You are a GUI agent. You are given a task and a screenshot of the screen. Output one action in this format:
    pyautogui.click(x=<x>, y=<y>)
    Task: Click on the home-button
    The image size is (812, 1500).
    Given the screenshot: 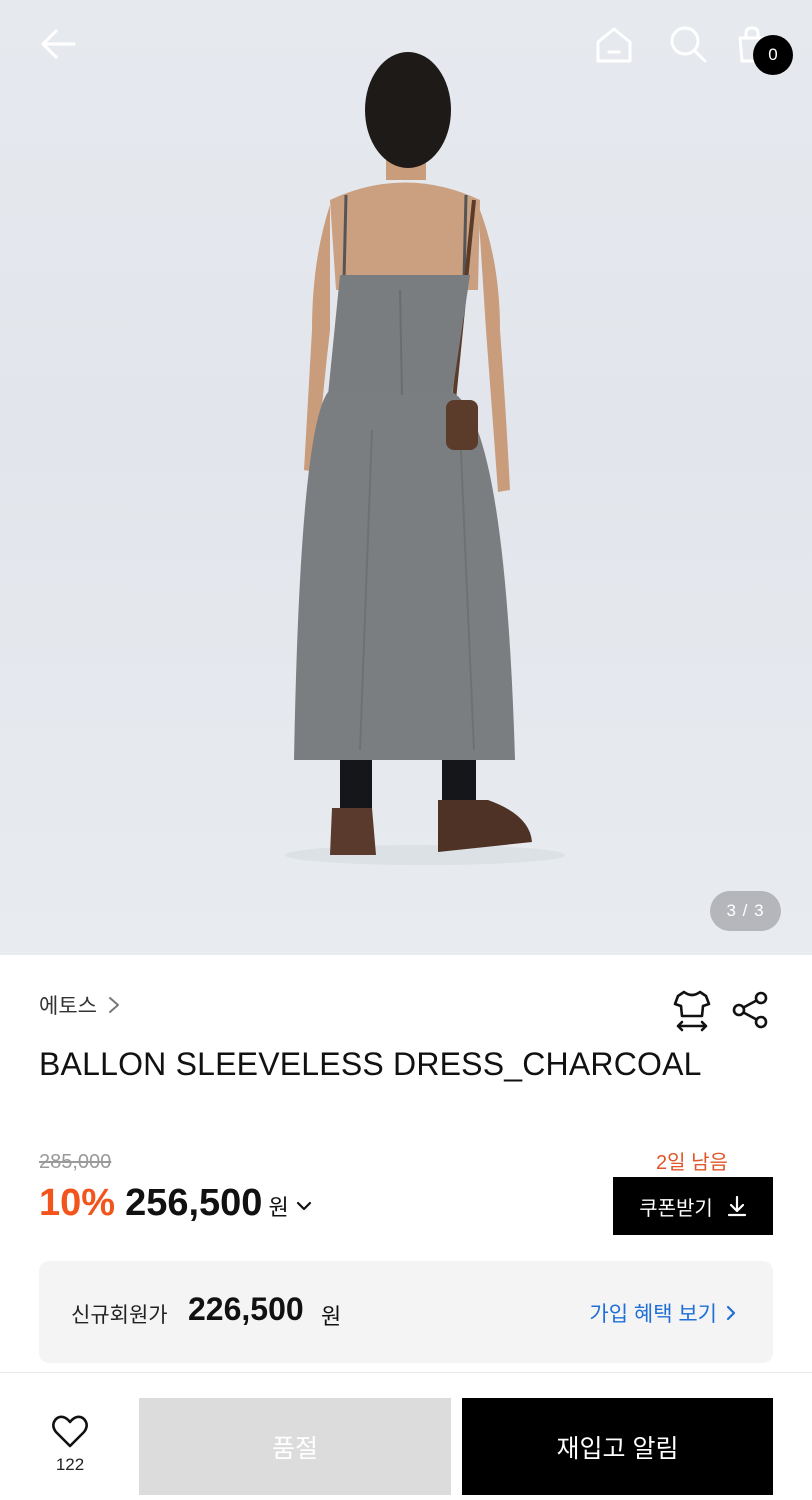 What is the action you would take?
    pyautogui.click(x=614, y=44)
    